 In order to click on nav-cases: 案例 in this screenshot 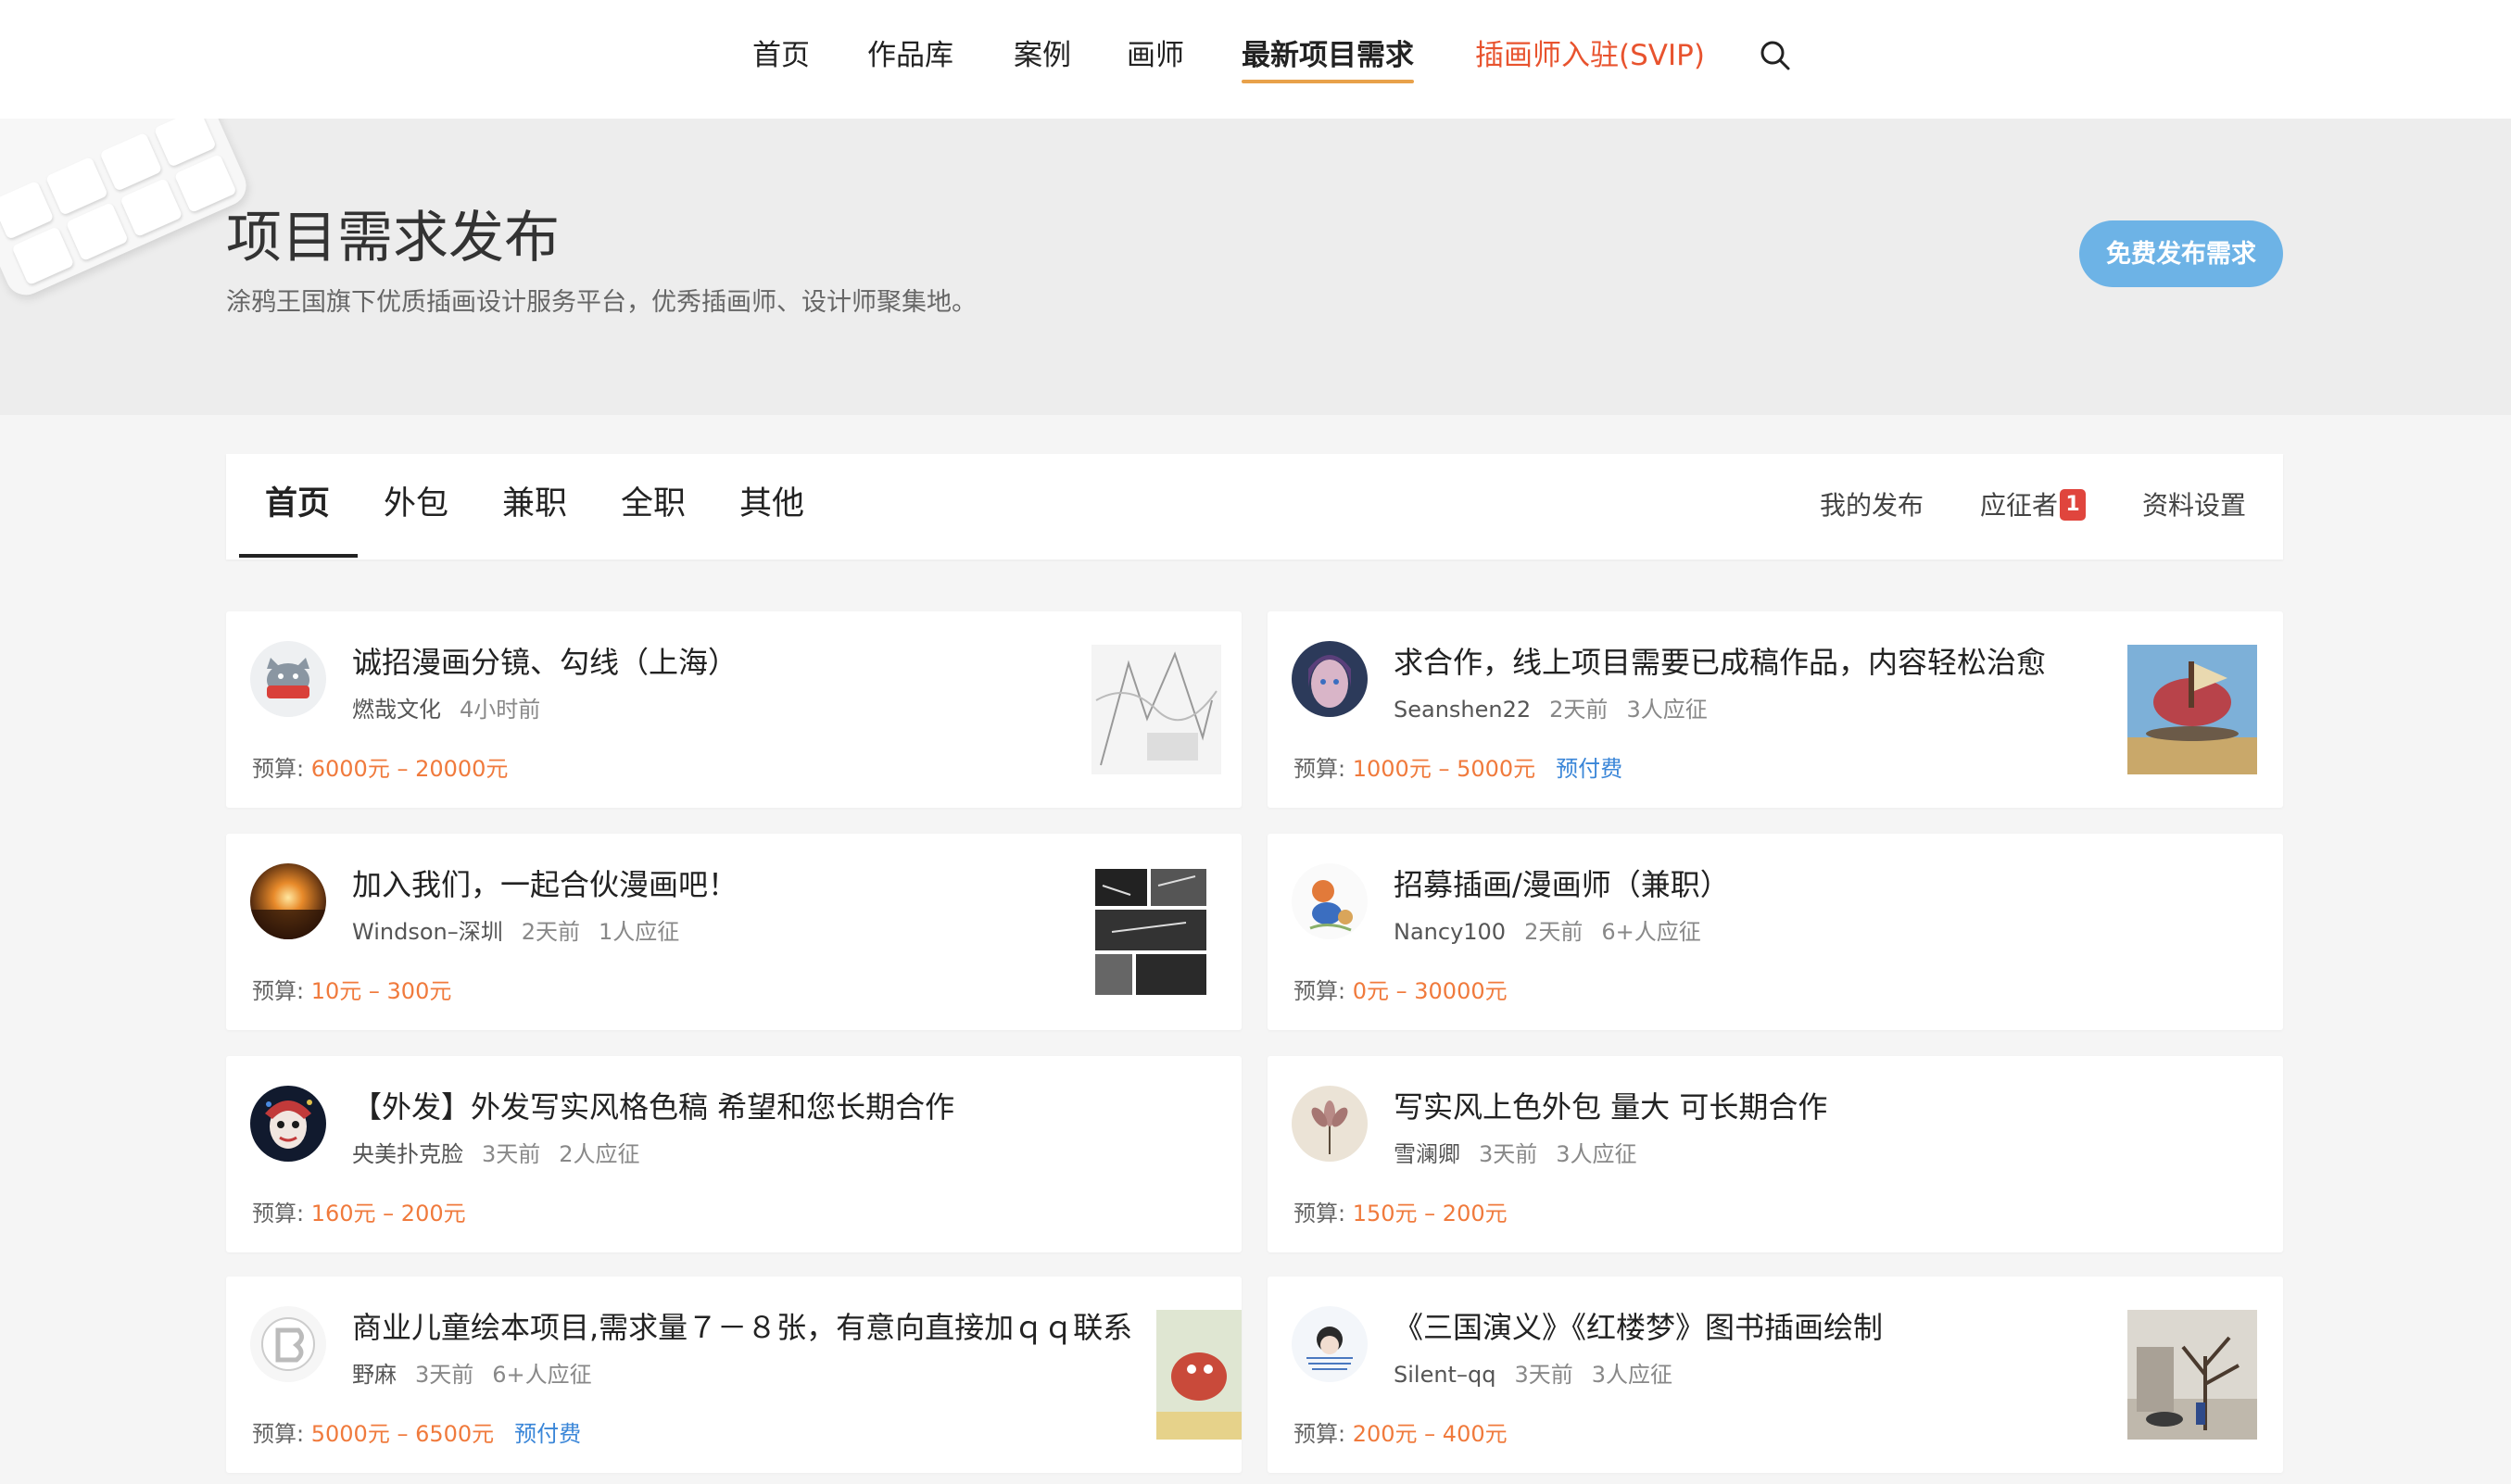, I will do `click(1042, 55)`.